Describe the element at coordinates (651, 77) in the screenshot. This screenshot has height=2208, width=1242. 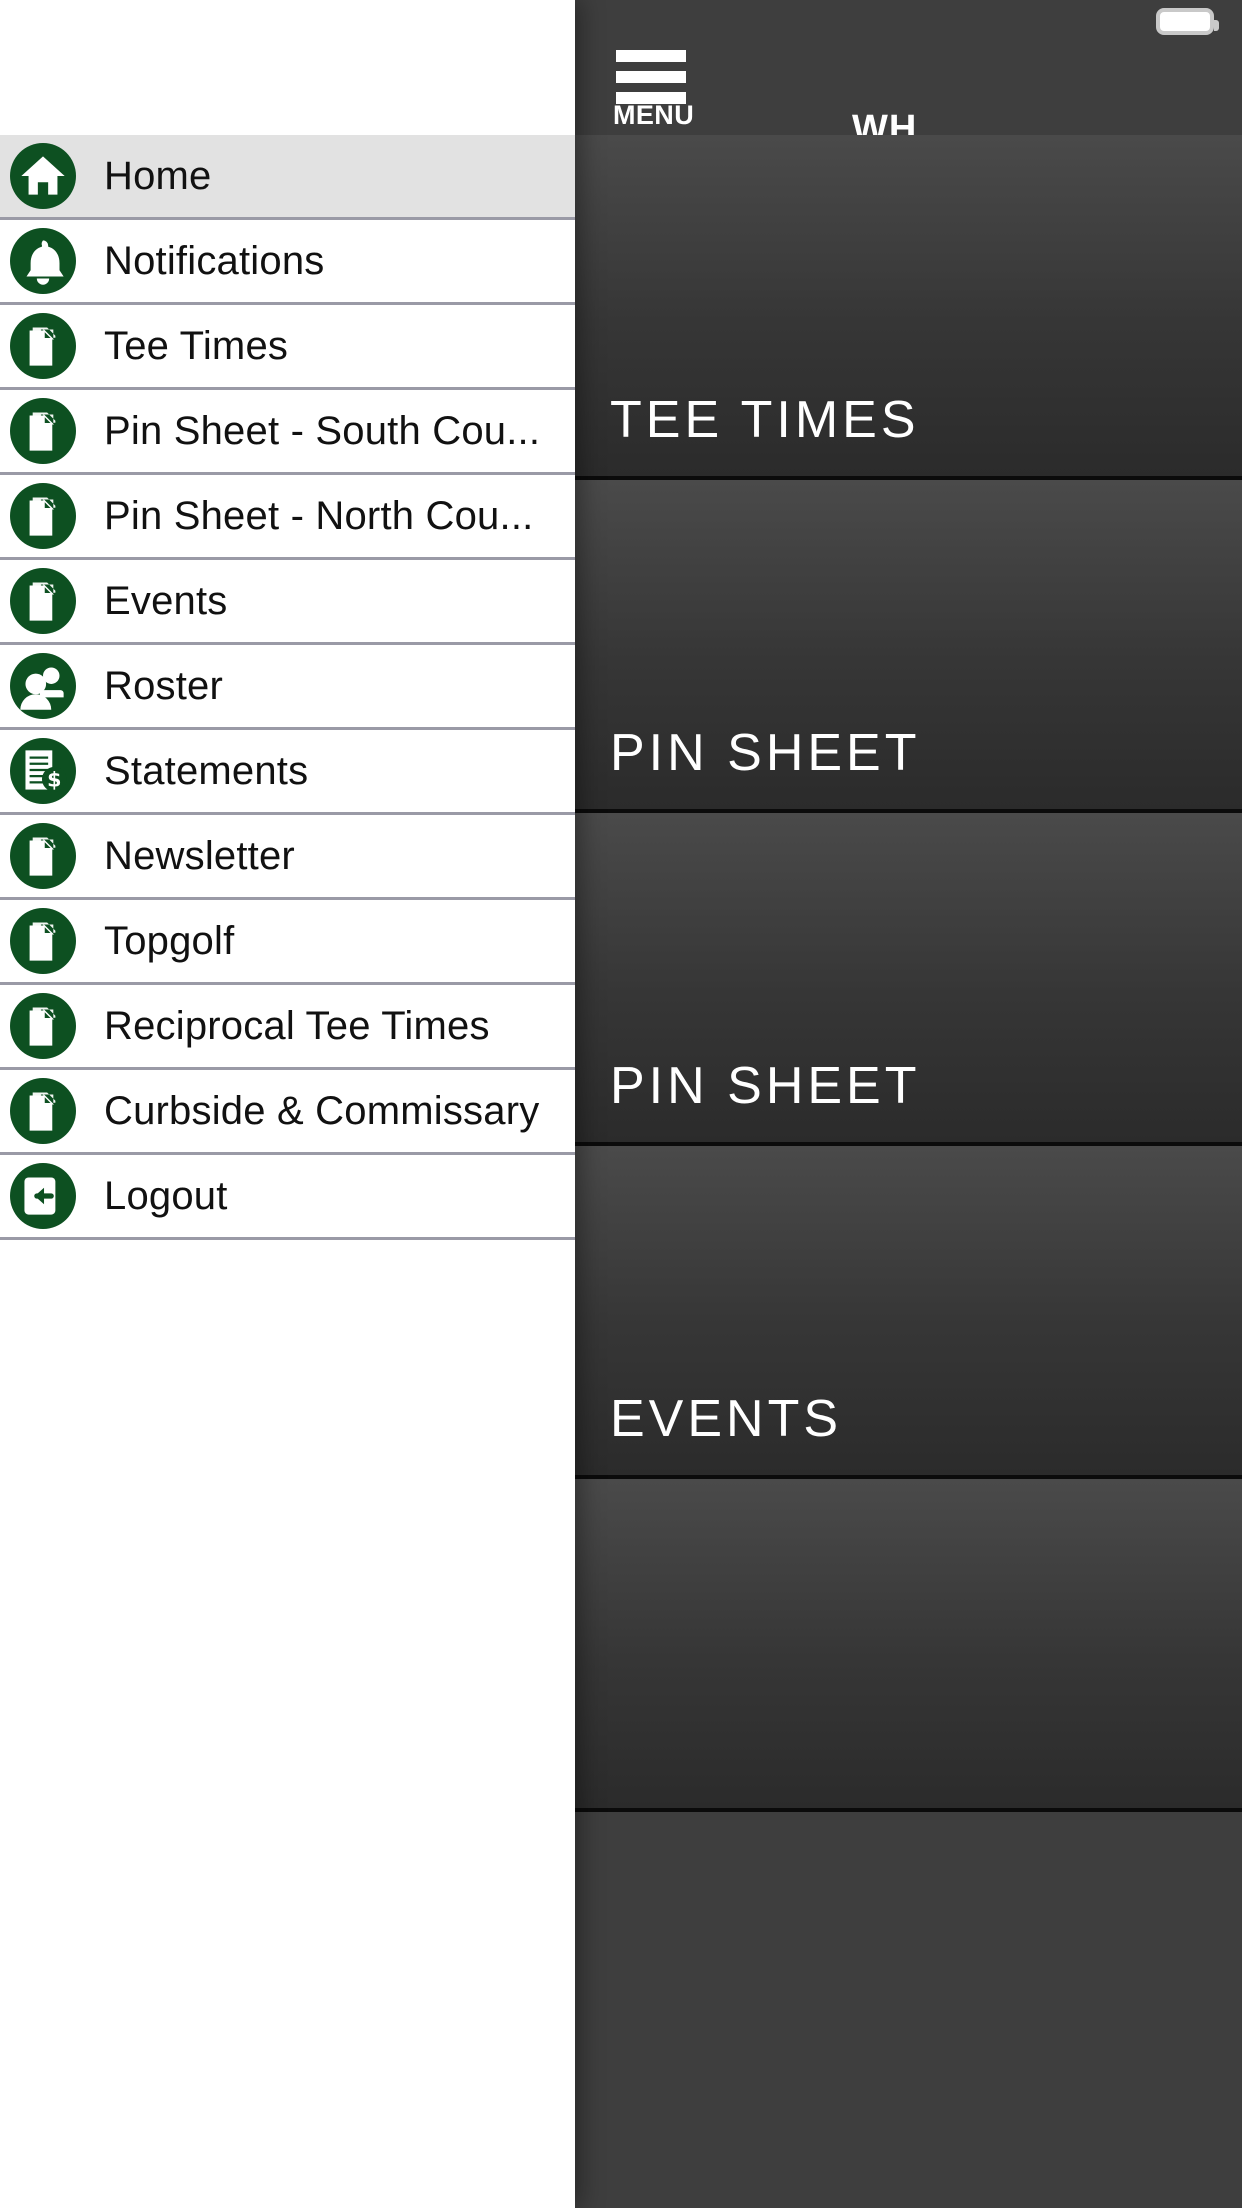
I see `hamburger-menu-icon` at that location.